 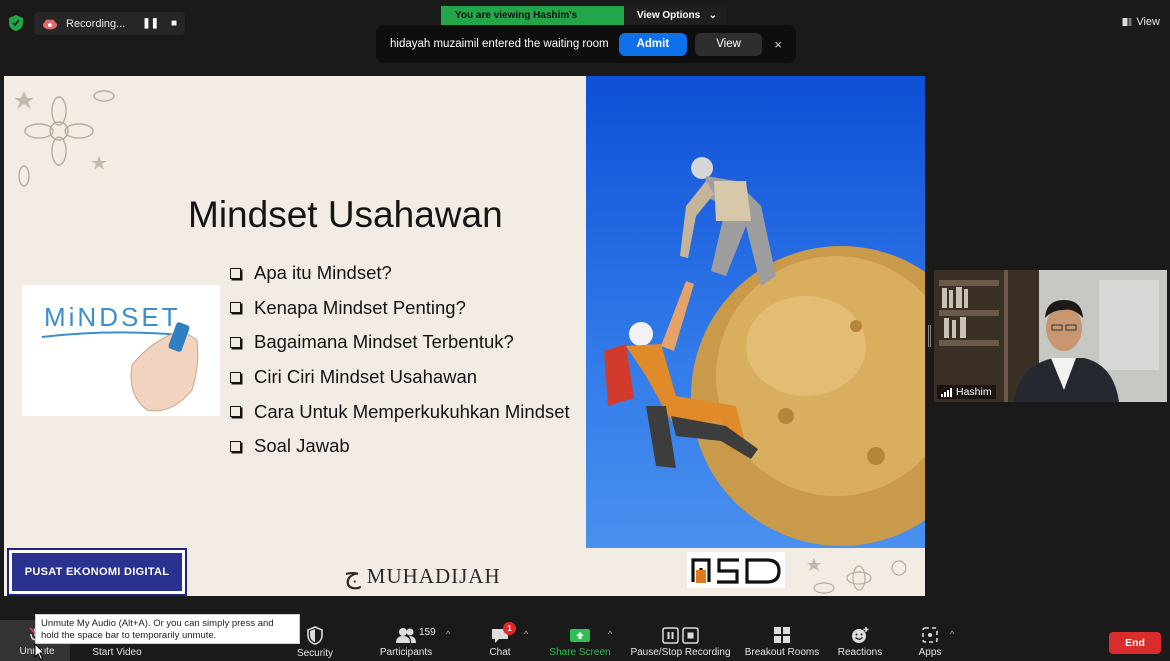 I want to click on floral-decoration-bottom, so click(x=862, y=572).